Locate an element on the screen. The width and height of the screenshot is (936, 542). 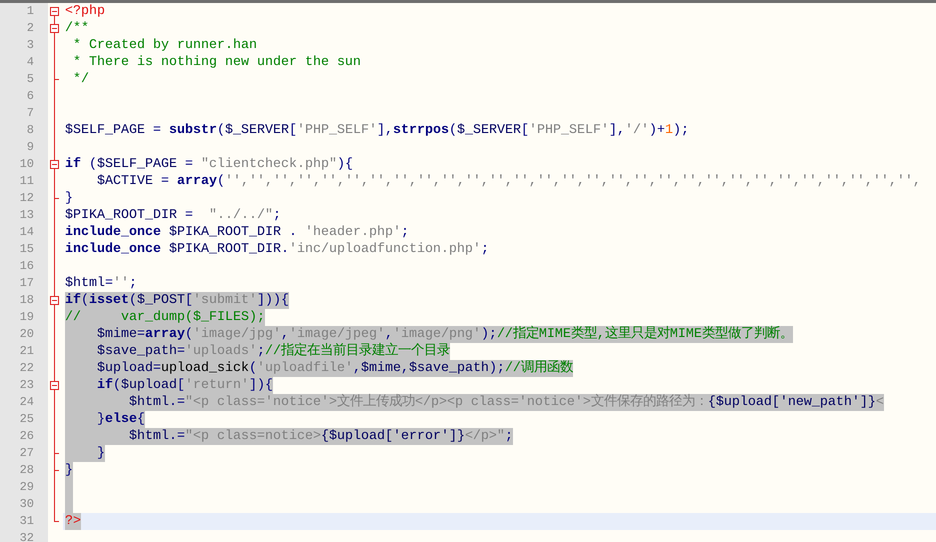
code-line: } is located at coordinates (69, 198).